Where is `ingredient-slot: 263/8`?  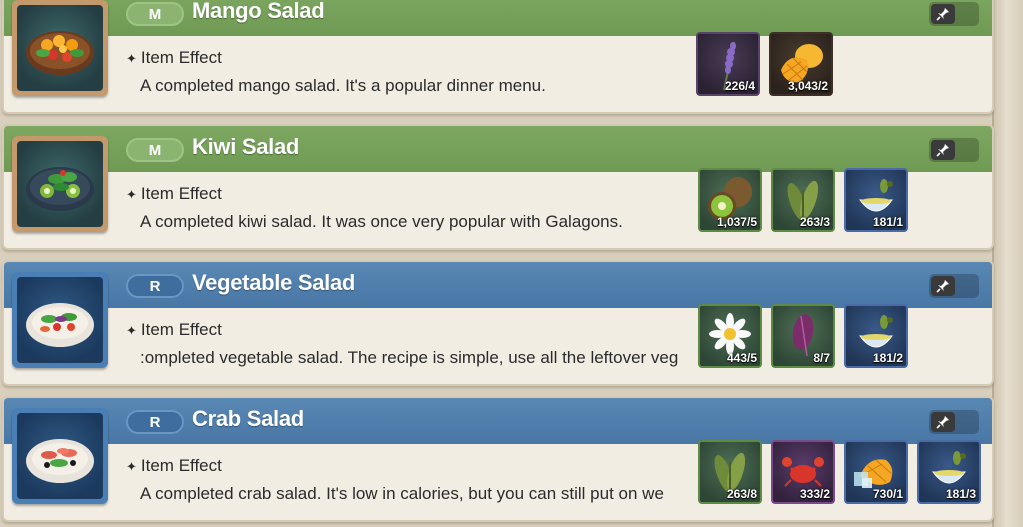
ingredient-slot: 263/8 is located at coordinates (730, 472).